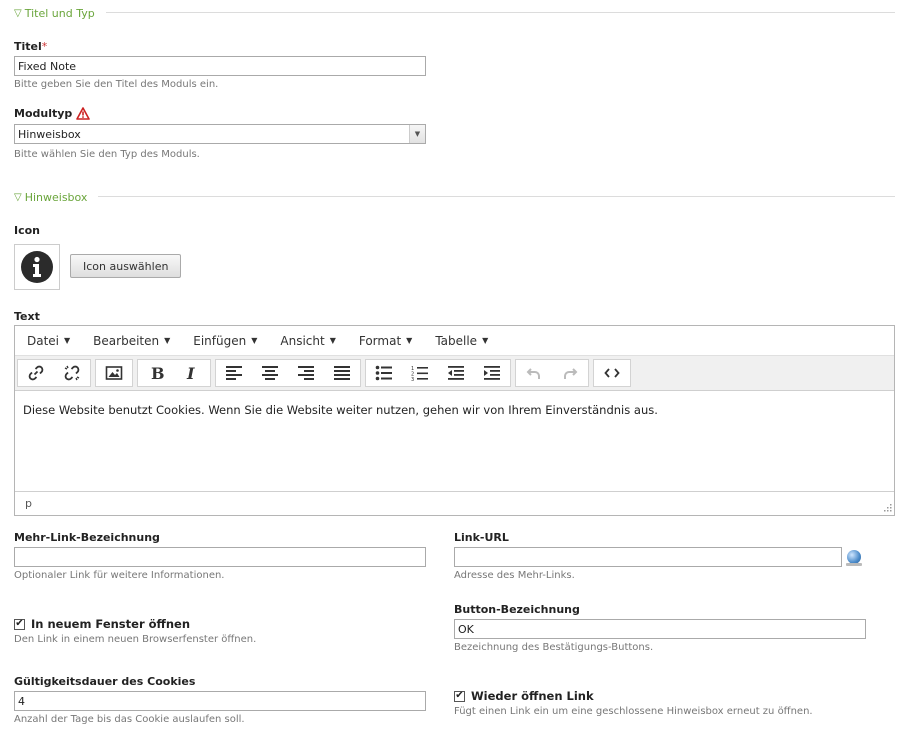  Describe the element at coordinates (59, 13) in the screenshot. I see `section-legend-label: Titel und Typ` at that location.